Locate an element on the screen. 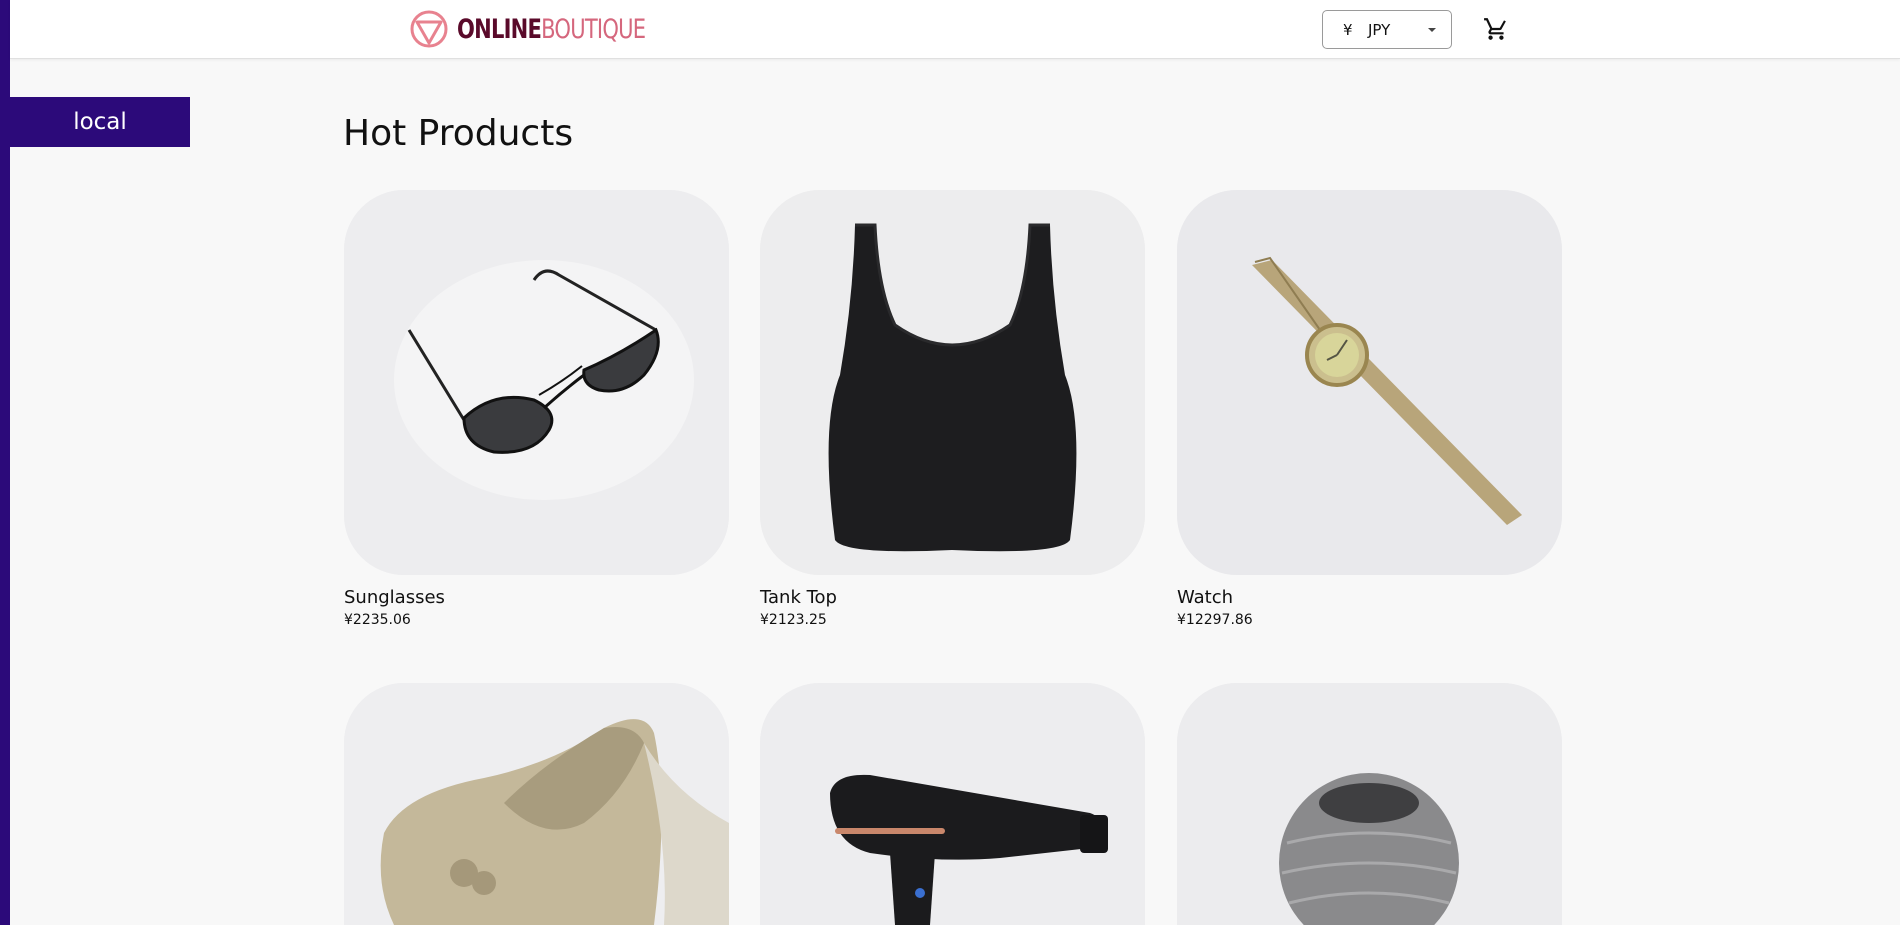  product-name: Sunglasses is located at coordinates (536, 597).